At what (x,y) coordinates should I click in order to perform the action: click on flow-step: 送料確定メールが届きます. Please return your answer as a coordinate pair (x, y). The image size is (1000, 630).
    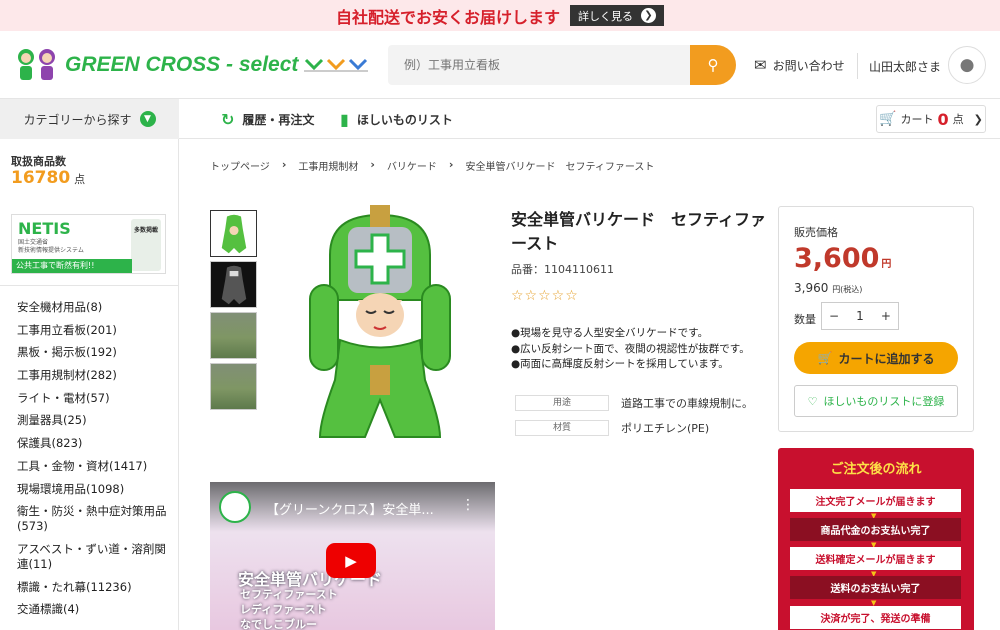
    Looking at the image, I should click on (875, 558).